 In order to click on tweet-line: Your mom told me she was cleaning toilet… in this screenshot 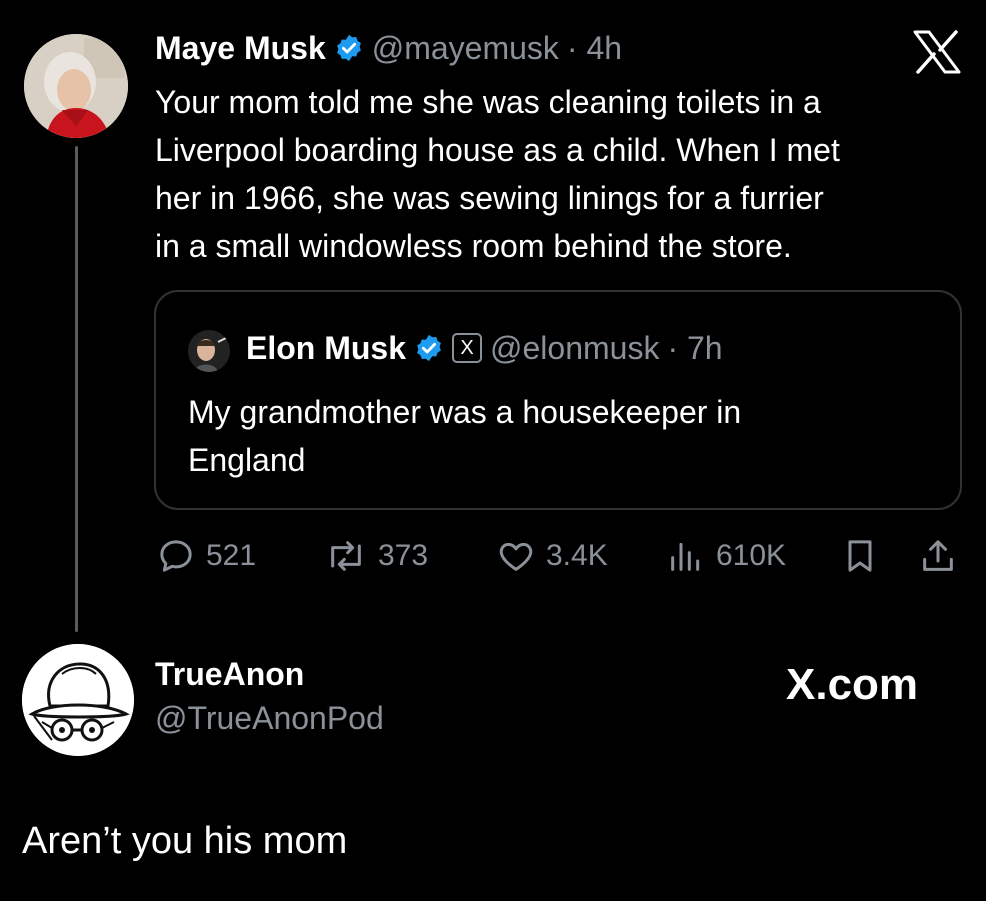, I will do `click(488, 102)`.